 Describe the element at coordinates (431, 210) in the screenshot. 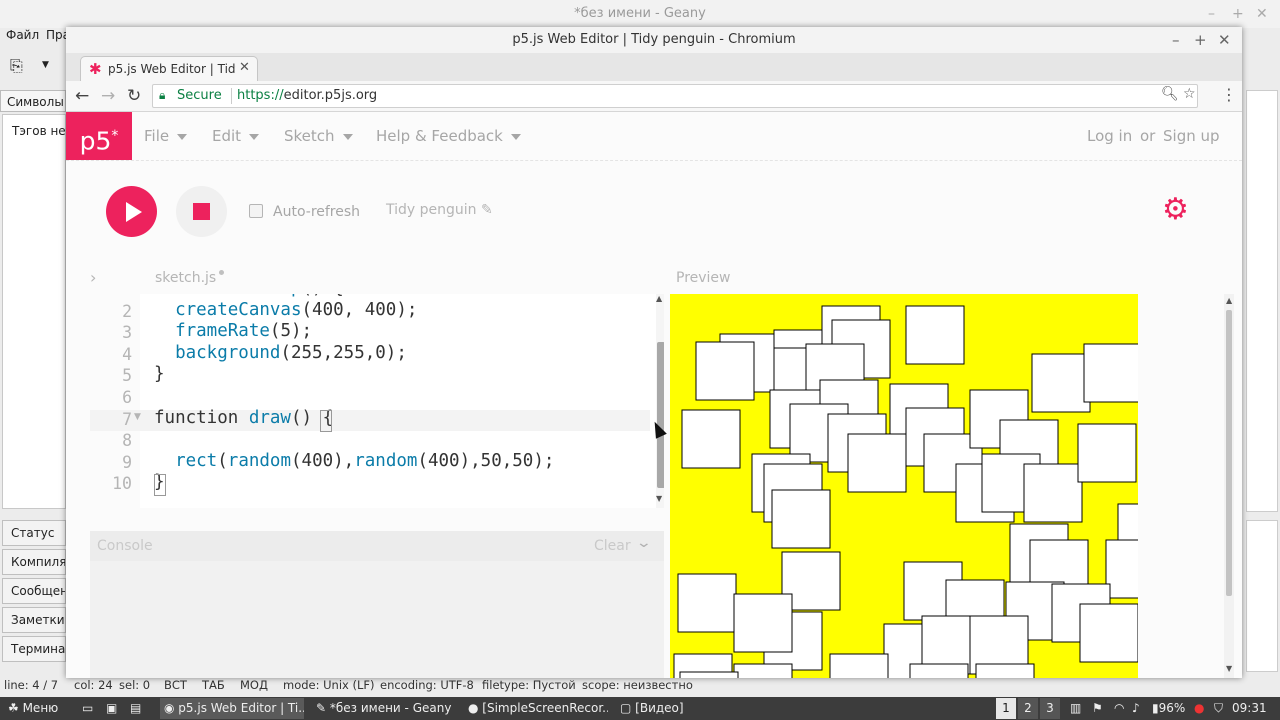

I see `sketch-name-text: Tidy penguin` at that location.